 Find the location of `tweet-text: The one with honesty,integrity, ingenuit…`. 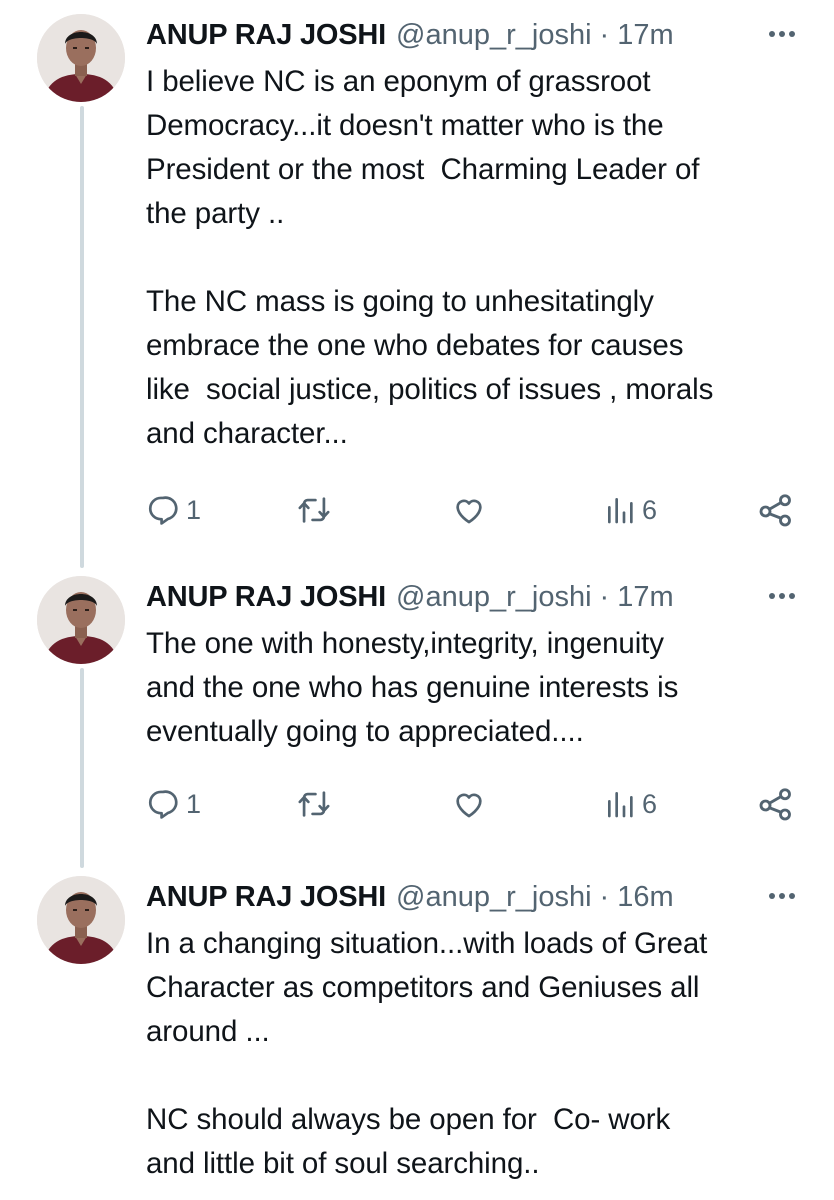

tweet-text: The one with honesty,integrity, ingenuit… is located at coordinates (412, 687).